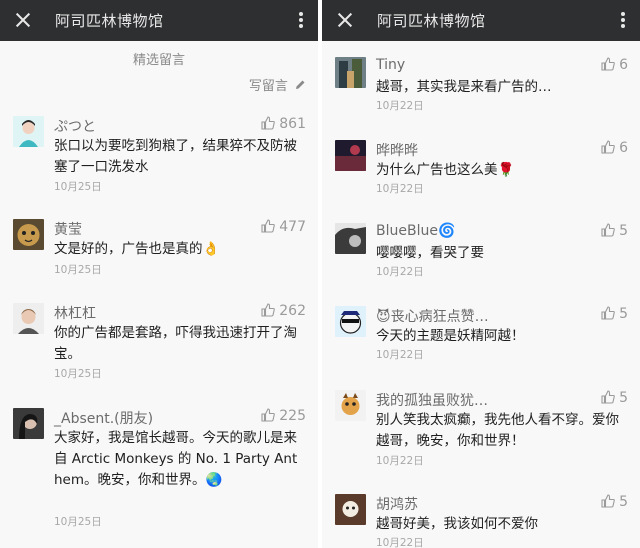  I want to click on like-button: 225, so click(283, 416).